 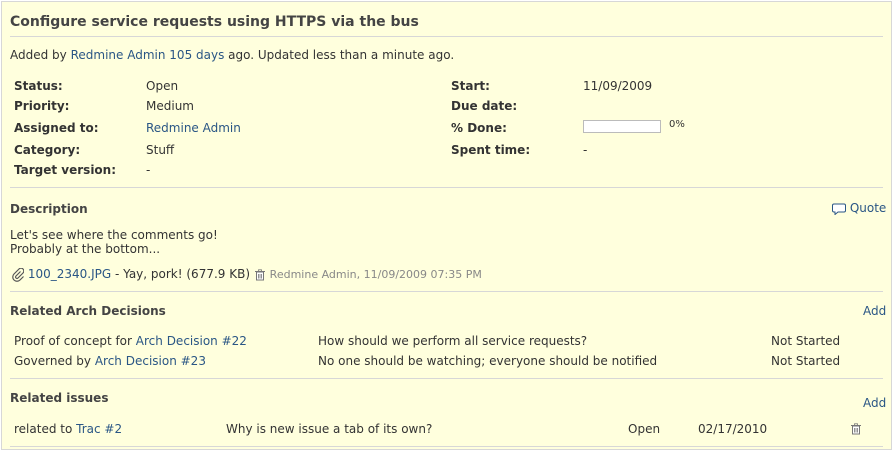 What do you see at coordinates (38, 55) in the screenshot?
I see `added-by-prefix: Added by` at bounding box center [38, 55].